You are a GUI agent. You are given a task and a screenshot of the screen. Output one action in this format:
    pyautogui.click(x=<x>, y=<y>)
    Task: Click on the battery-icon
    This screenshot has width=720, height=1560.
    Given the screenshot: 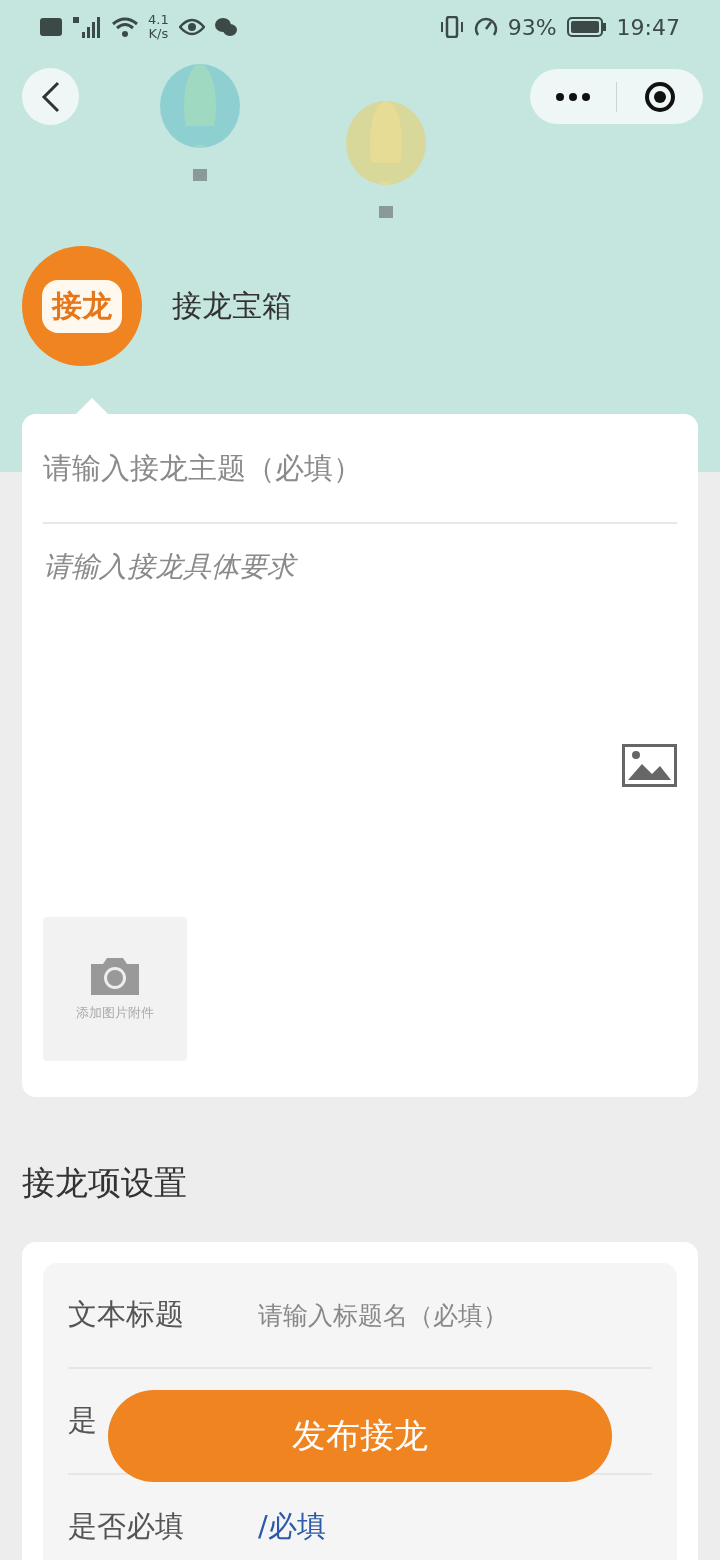 What is the action you would take?
    pyautogui.click(x=586, y=27)
    